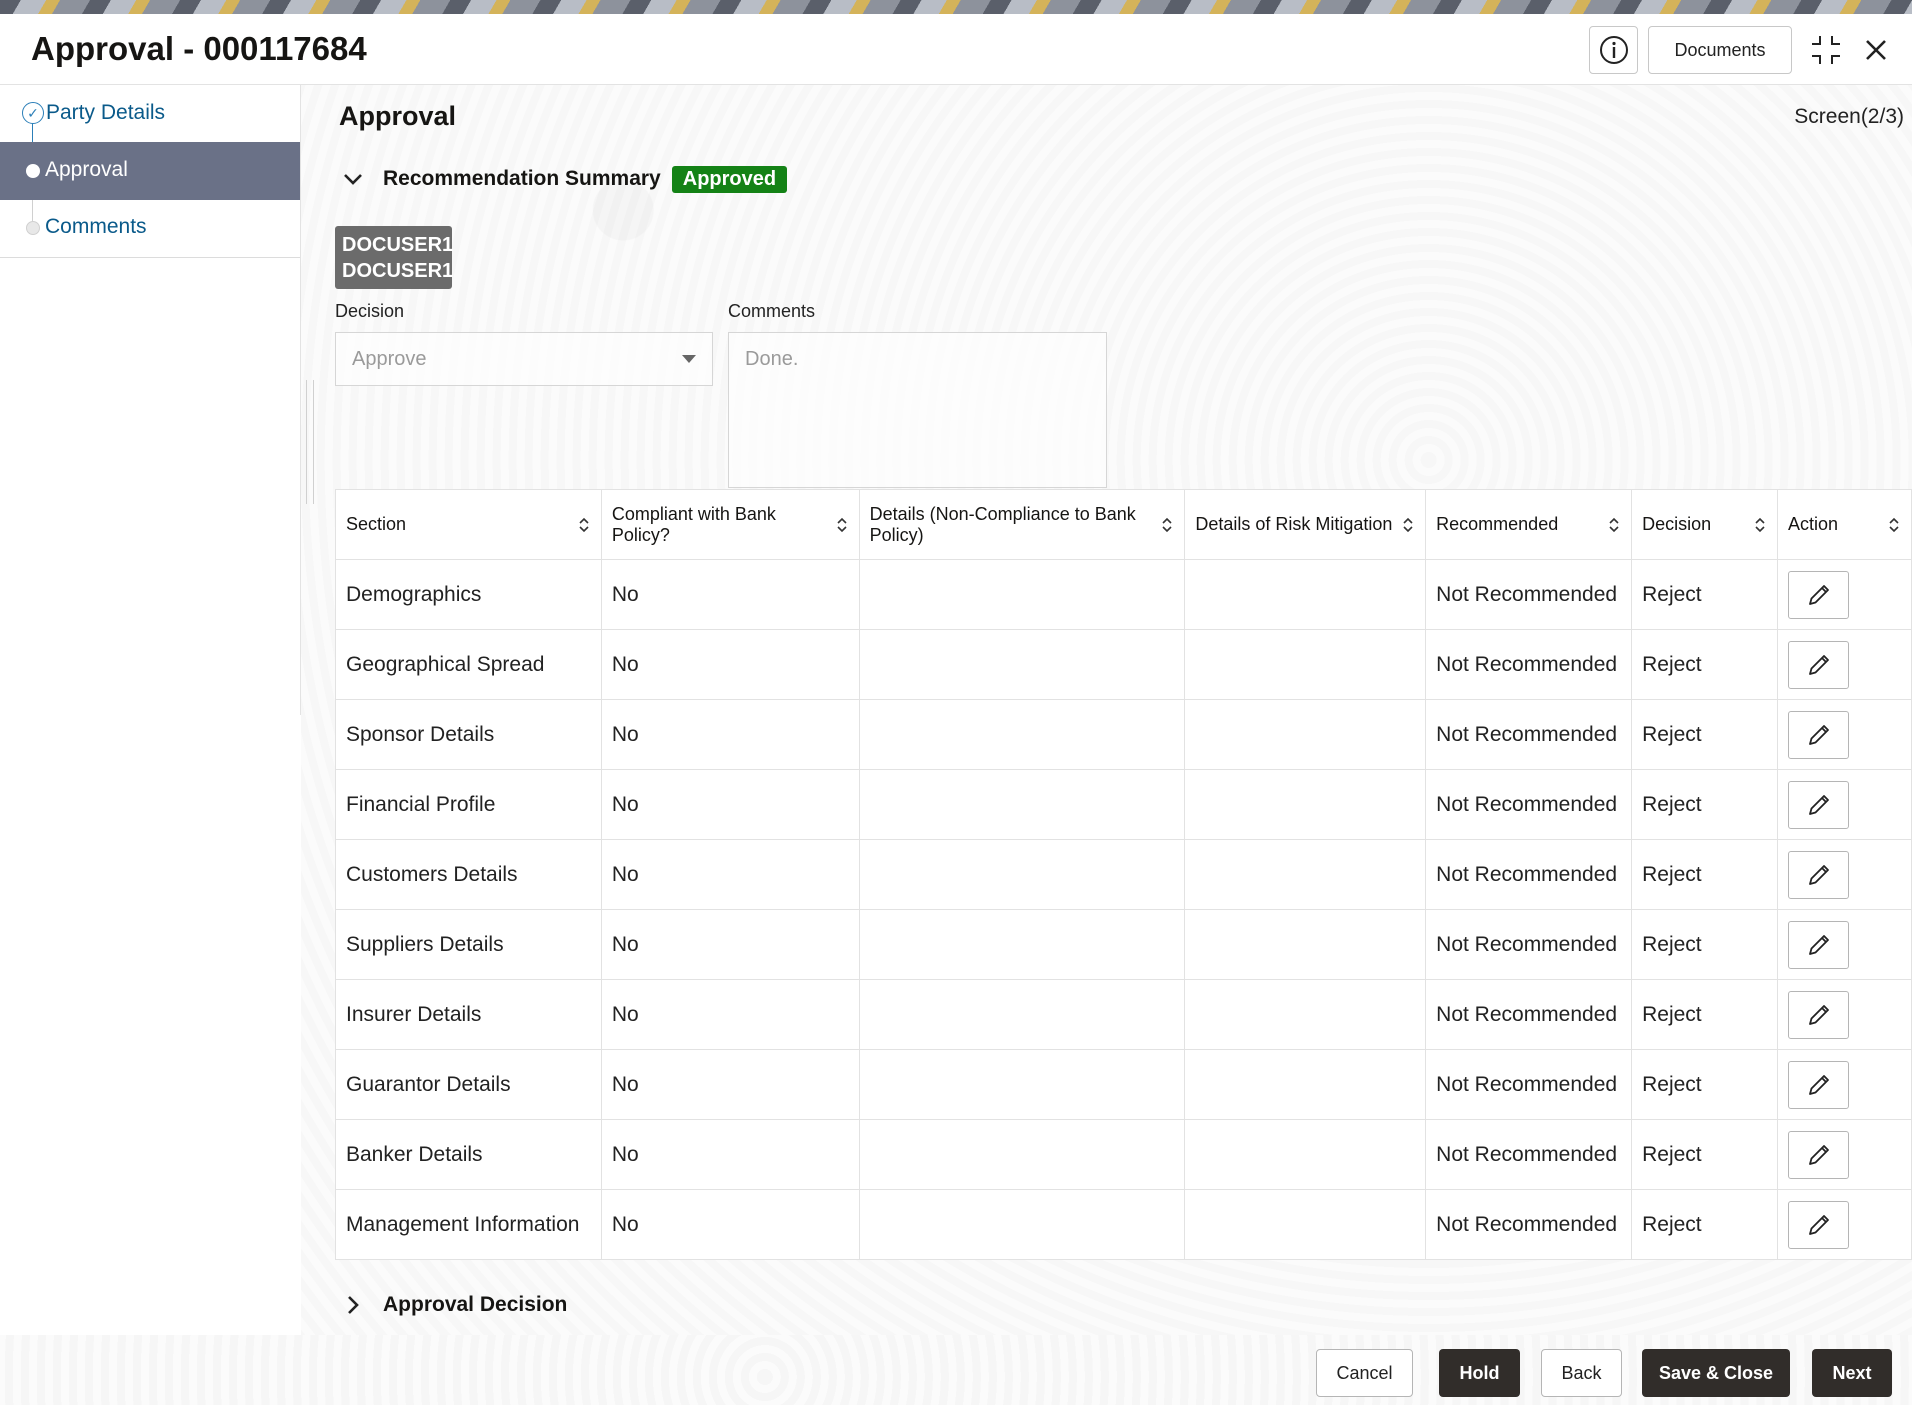  Describe the element at coordinates (1364, 1373) in the screenshot. I see `cancel-button: Cancel` at that location.